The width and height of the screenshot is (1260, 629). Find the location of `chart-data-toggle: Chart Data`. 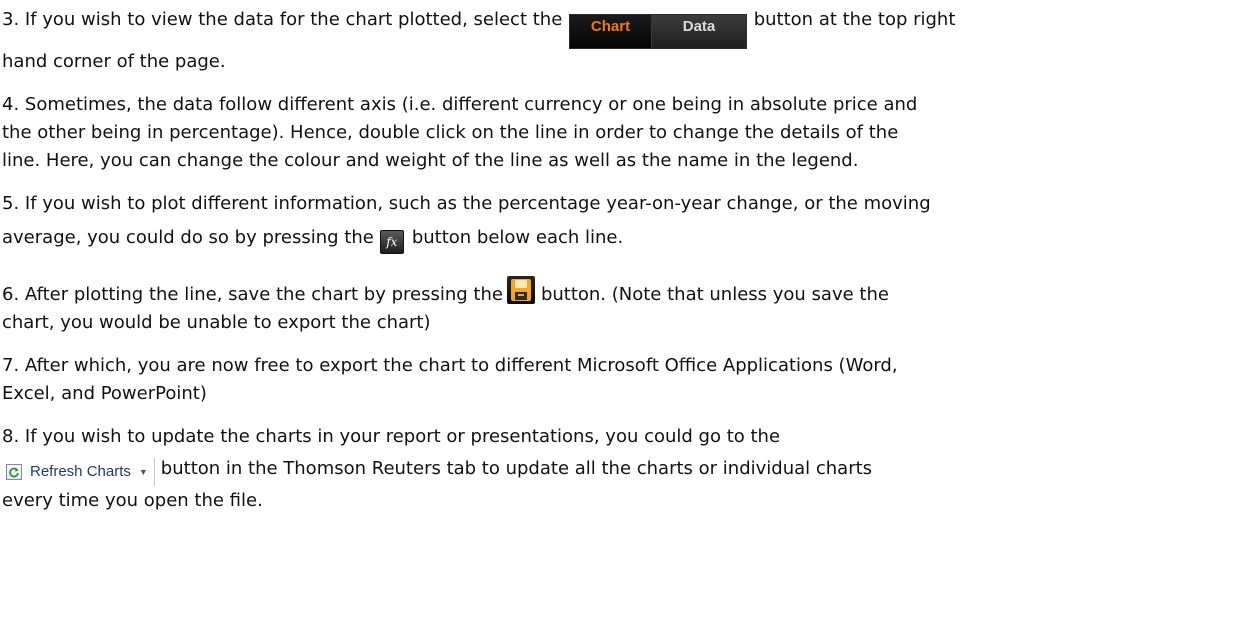

chart-data-toggle: Chart Data is located at coordinates (658, 31).